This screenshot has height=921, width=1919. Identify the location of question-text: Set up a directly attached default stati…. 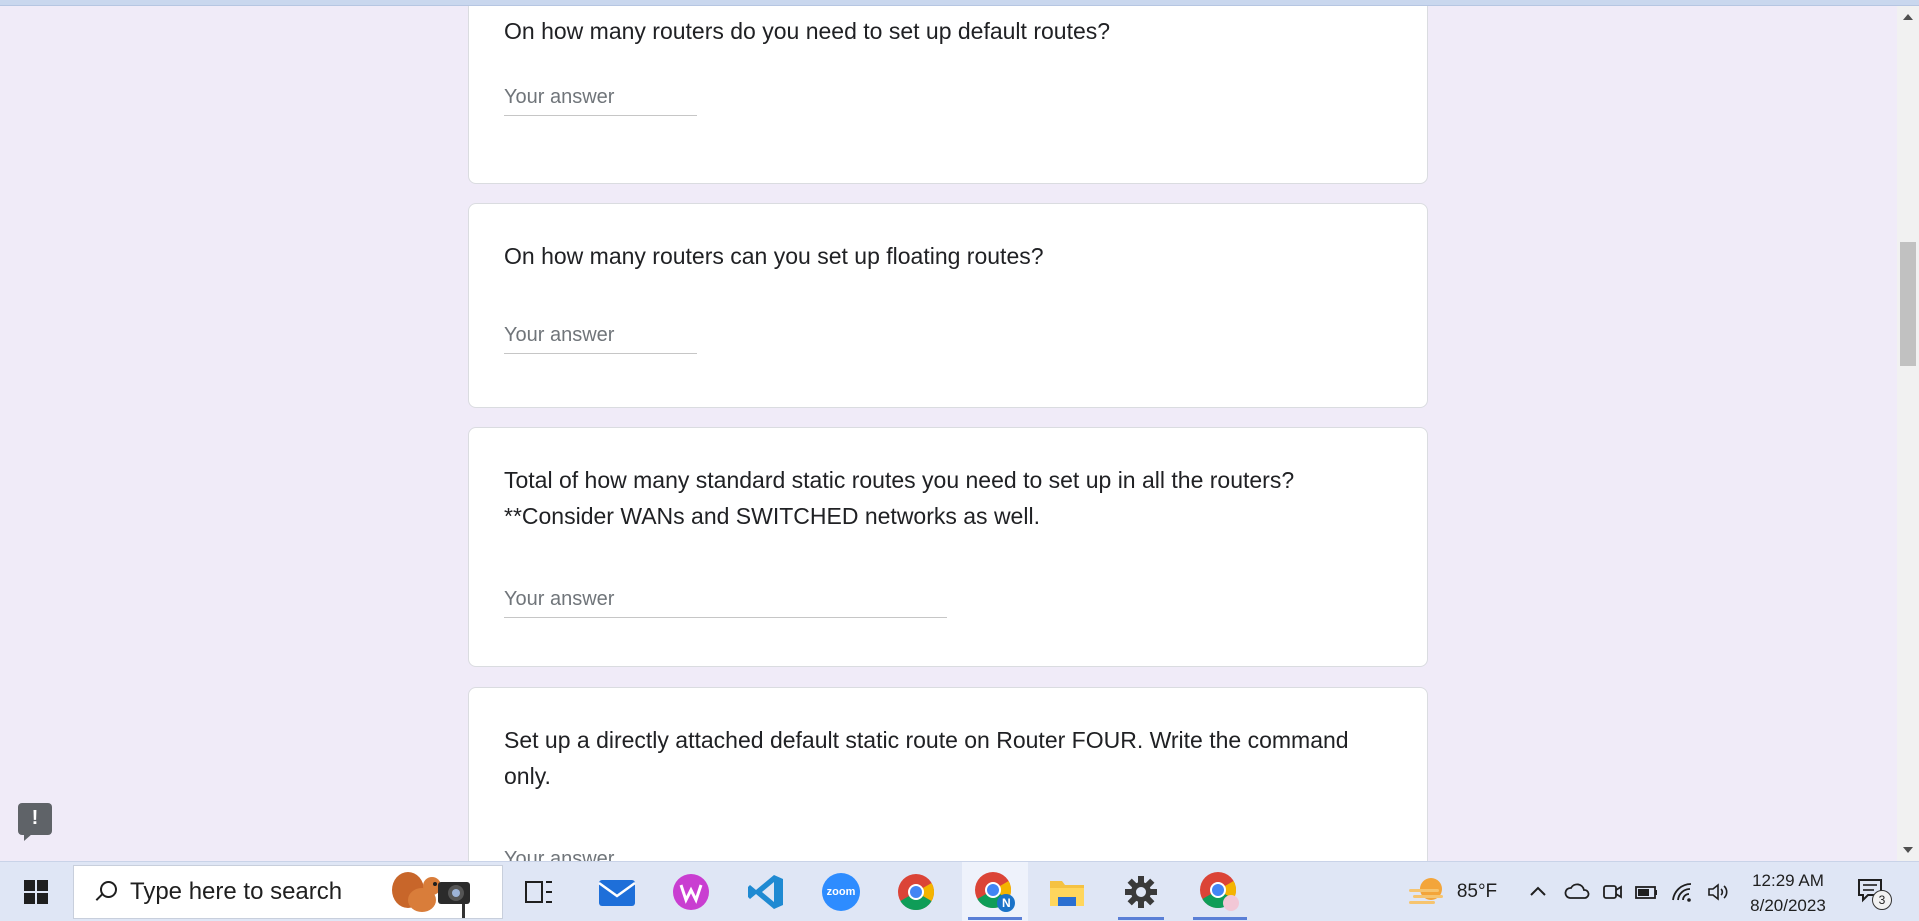
(926, 758).